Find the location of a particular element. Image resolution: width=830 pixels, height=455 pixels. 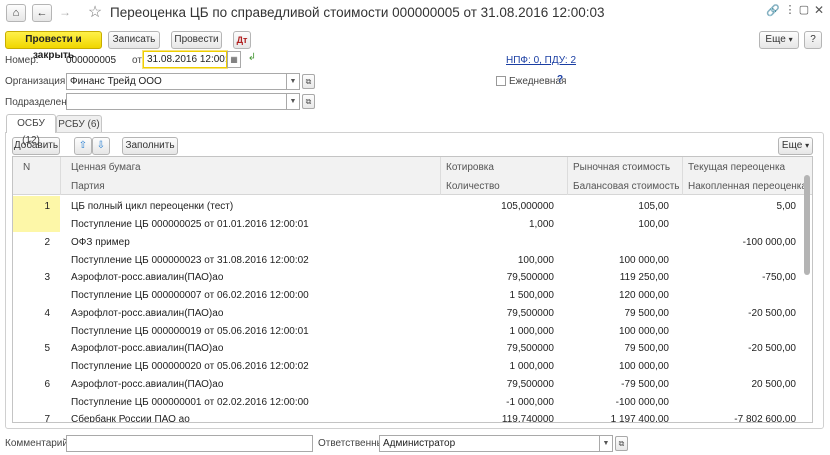

cell-reval: 20 500,00 is located at coordinates (742, 384).